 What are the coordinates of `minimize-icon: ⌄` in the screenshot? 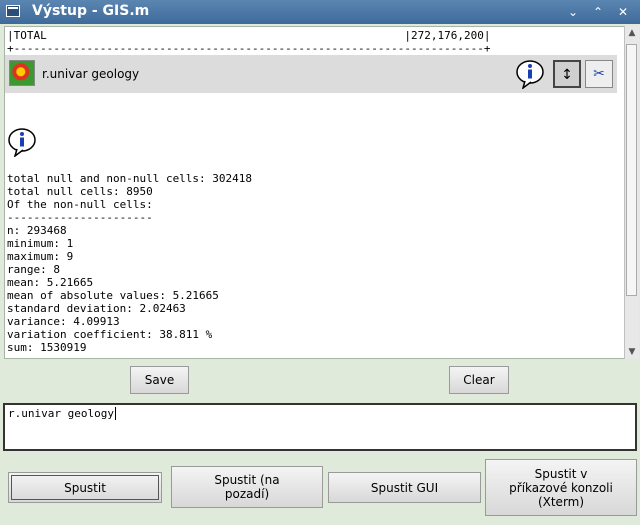 It's located at (573, 12).